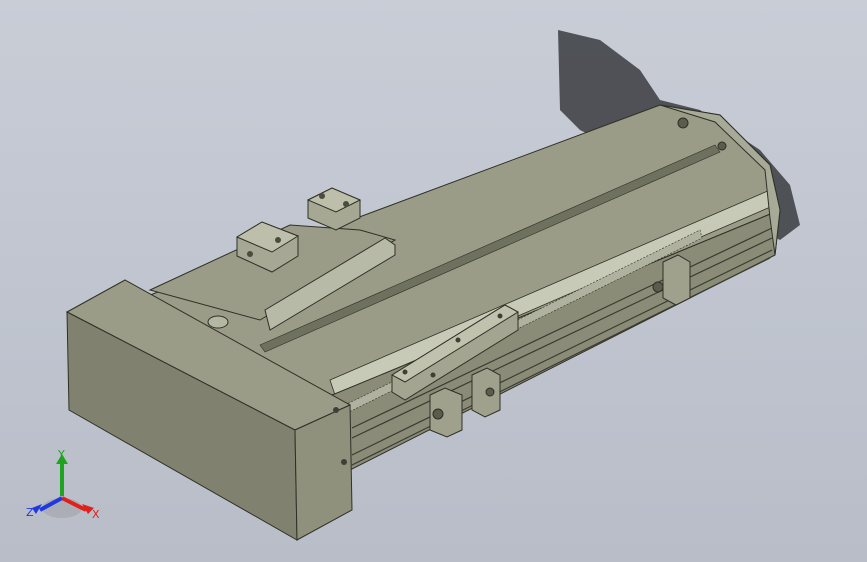 This screenshot has height=562, width=867. What do you see at coordinates (336, 410) in the screenshot?
I see `front-block-hole` at bounding box center [336, 410].